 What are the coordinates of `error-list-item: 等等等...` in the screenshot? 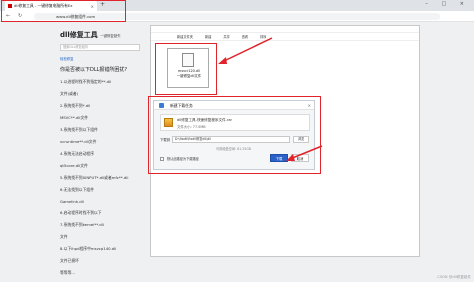 It's located at (106, 273).